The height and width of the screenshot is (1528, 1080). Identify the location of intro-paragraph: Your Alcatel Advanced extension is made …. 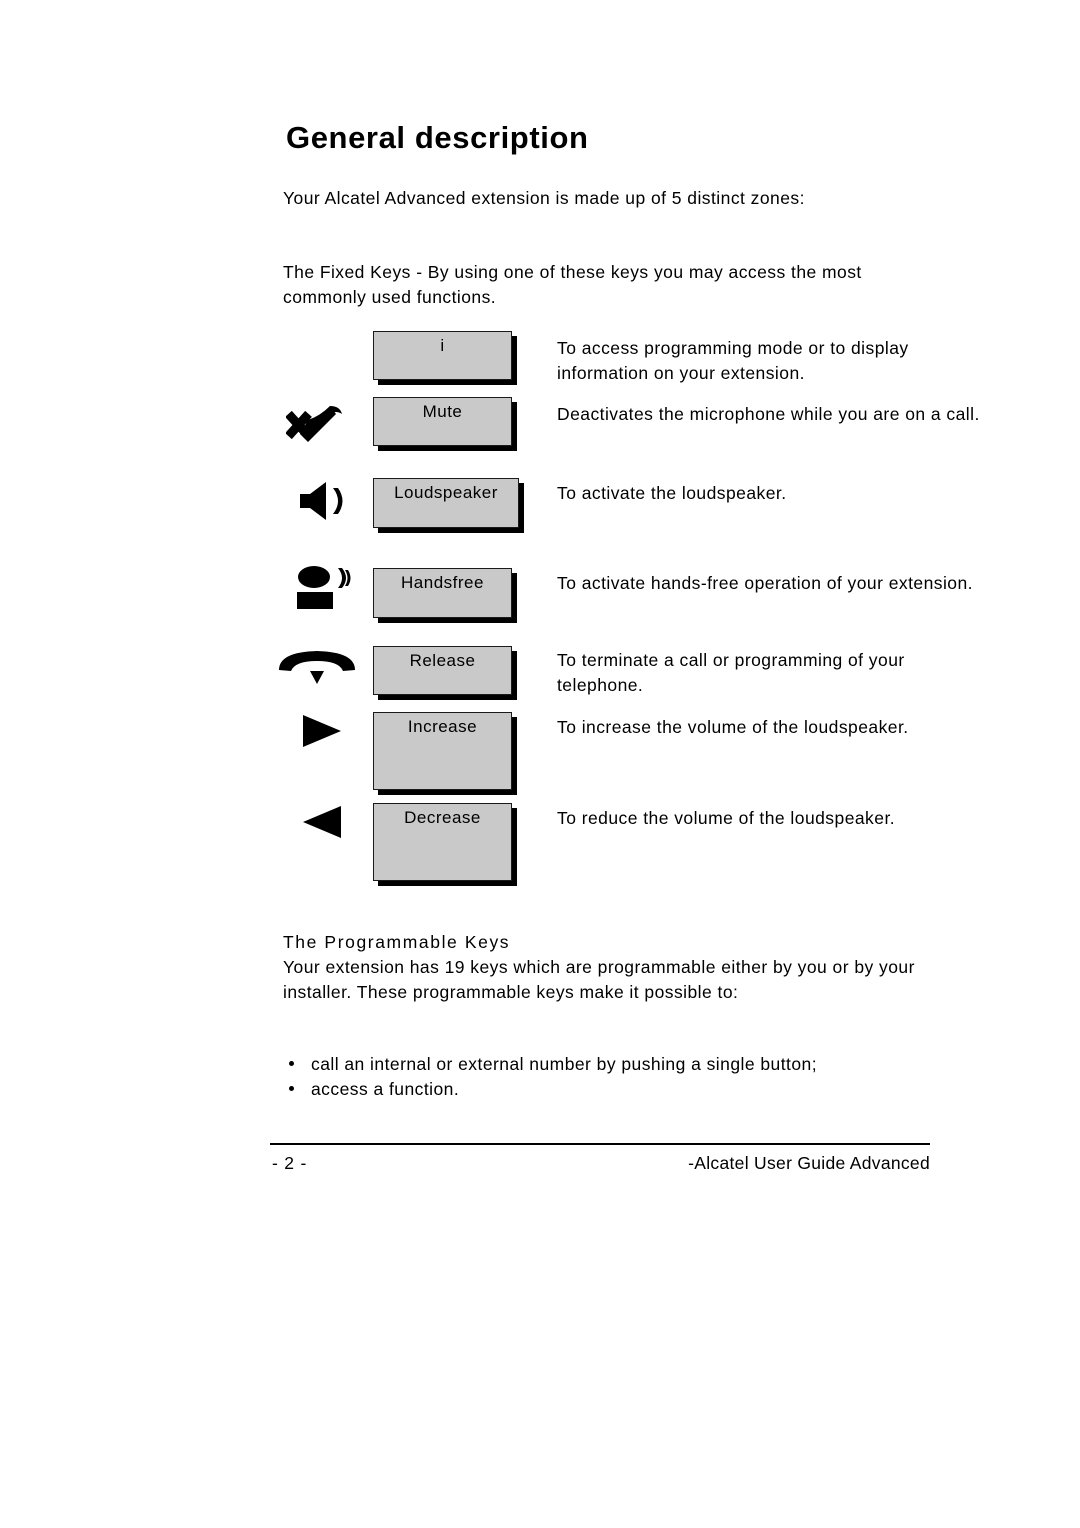
(544, 198).